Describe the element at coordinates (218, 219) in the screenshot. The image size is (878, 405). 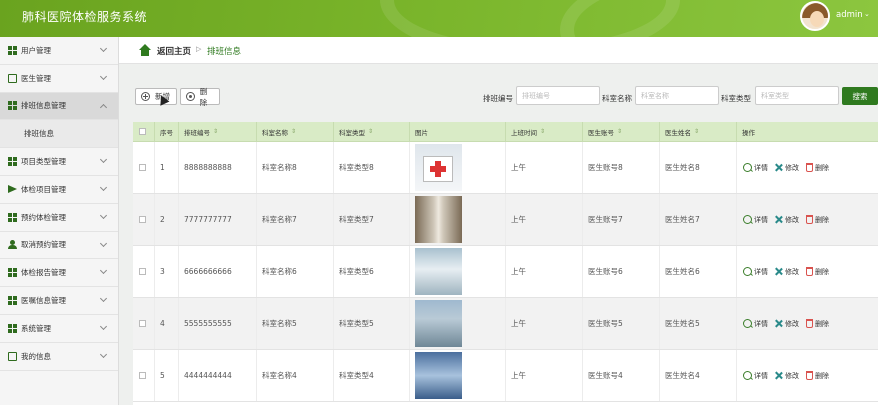
I see `cell-schedule-code: 7777777777` at that location.